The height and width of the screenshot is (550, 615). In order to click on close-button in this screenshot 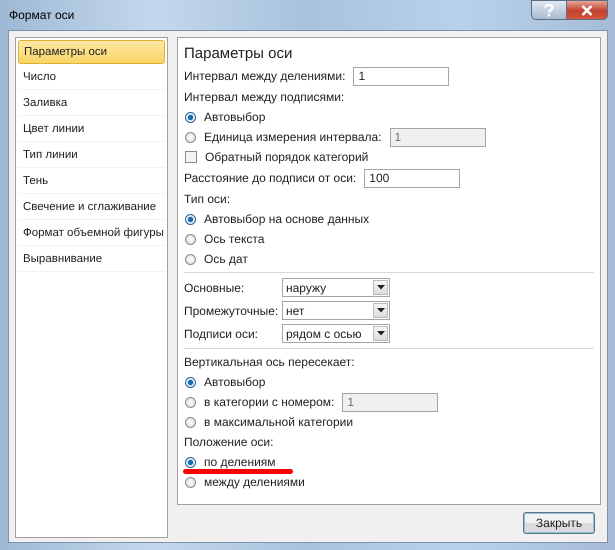, I will do `click(587, 10)`.